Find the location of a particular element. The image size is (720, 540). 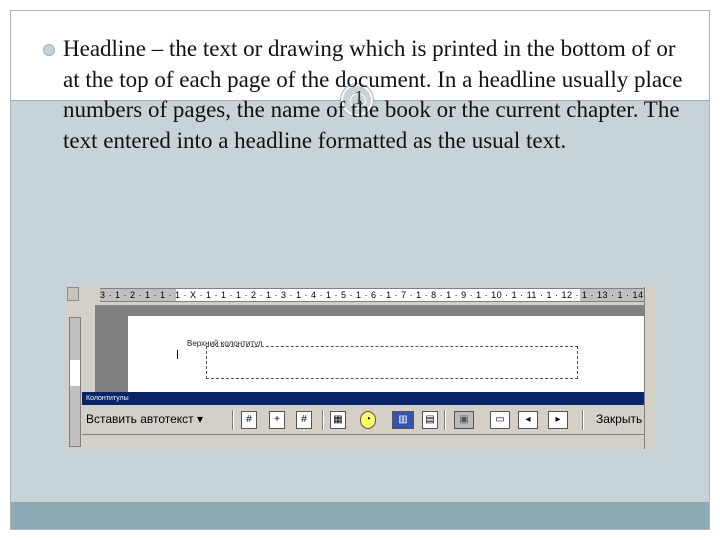

header-area is located at coordinates (392, 362).